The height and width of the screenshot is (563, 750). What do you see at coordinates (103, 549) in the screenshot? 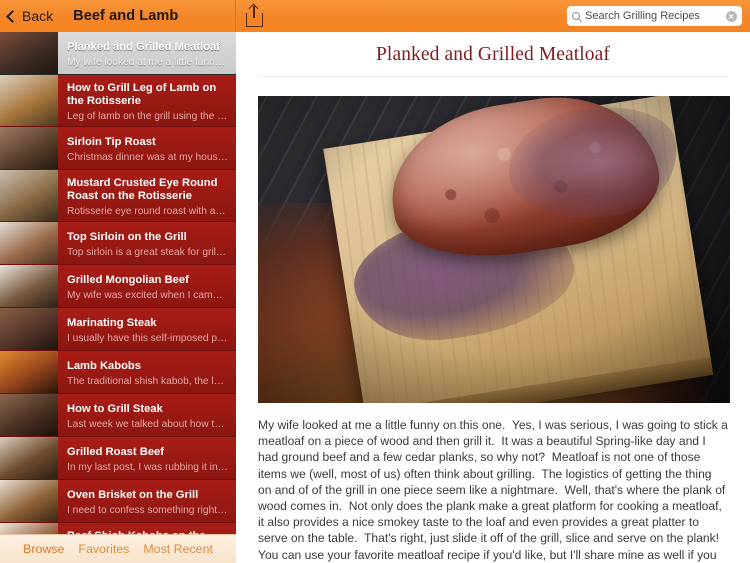
I see `tab-favorites: Favorites` at bounding box center [103, 549].